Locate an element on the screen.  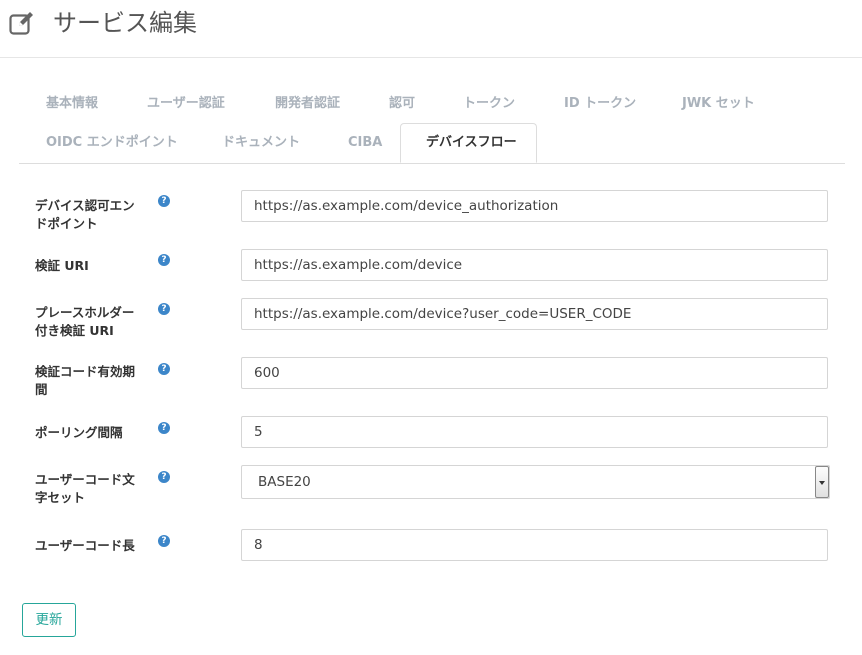
polling-interval-label: ポーリング間隔 is located at coordinates (79, 432).